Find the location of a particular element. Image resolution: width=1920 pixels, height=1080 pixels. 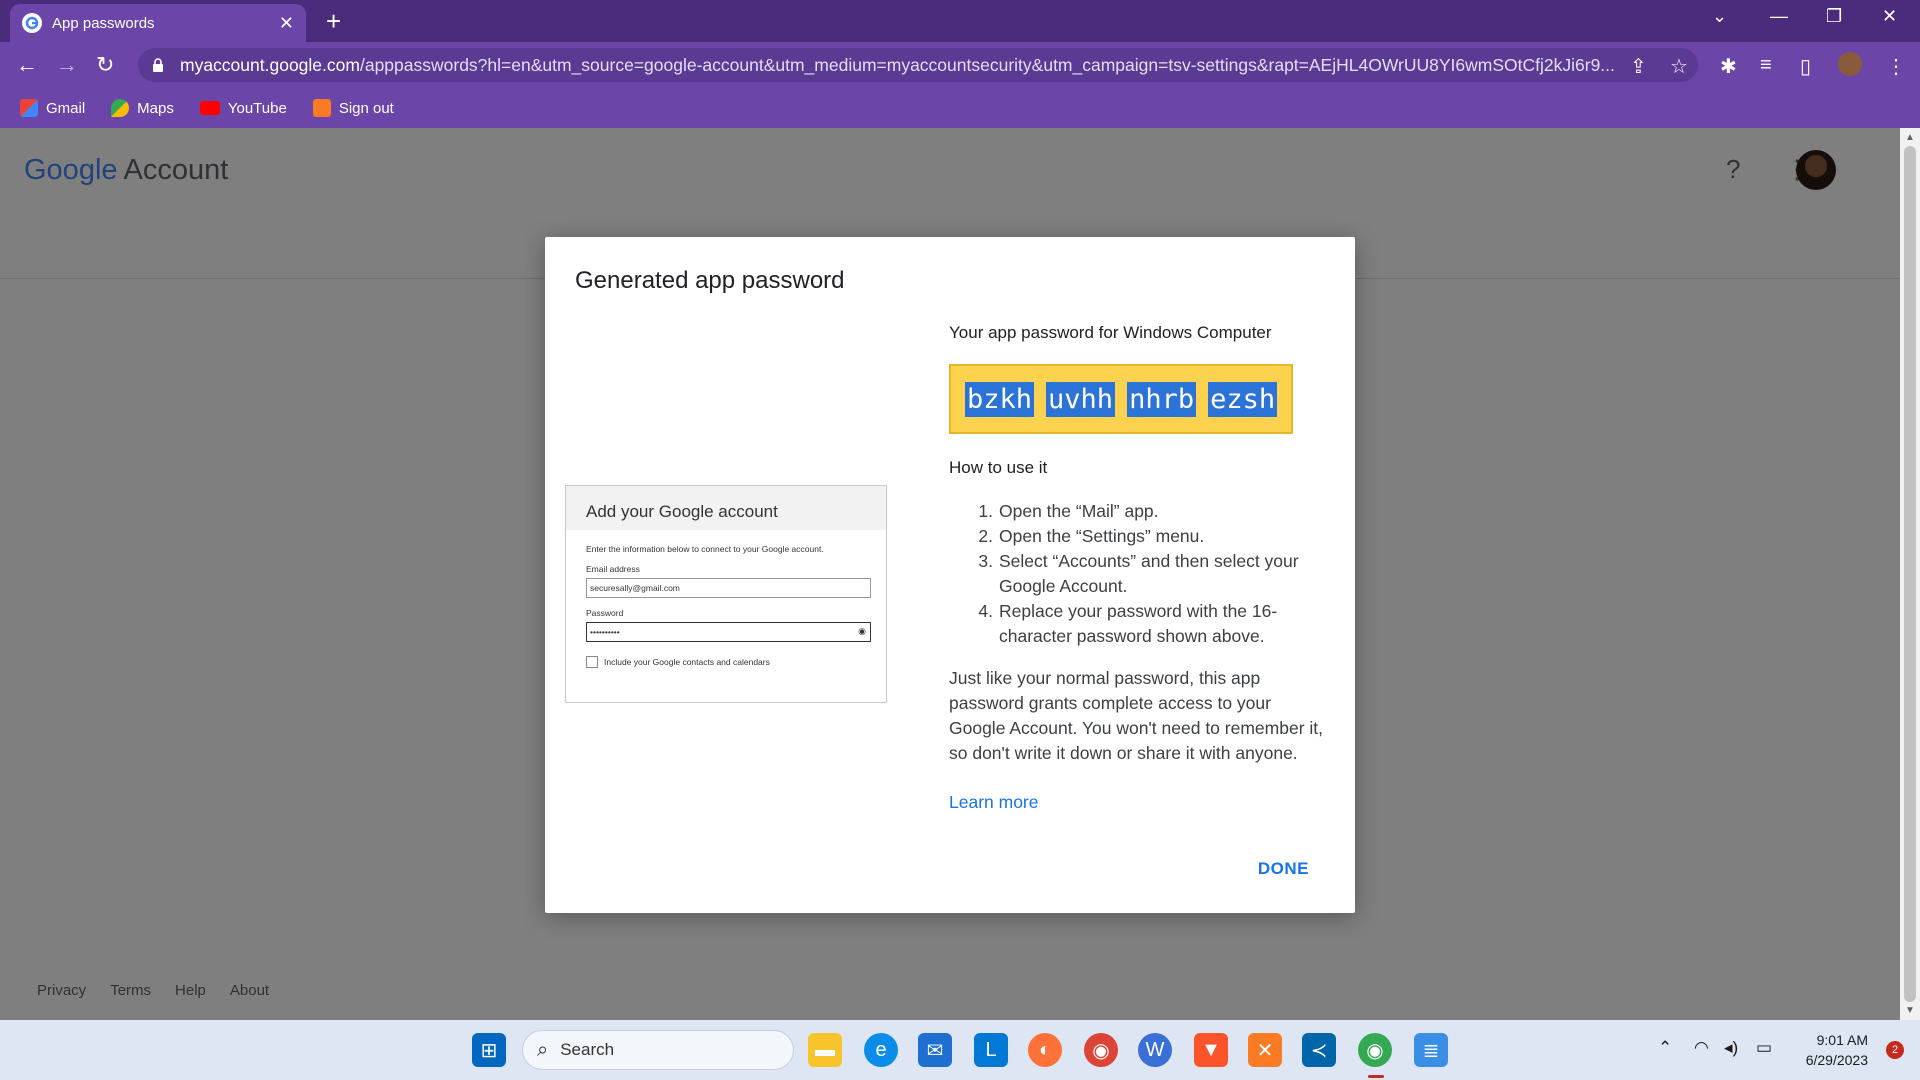

dialog-title: Generated app password is located at coordinates (710, 280).